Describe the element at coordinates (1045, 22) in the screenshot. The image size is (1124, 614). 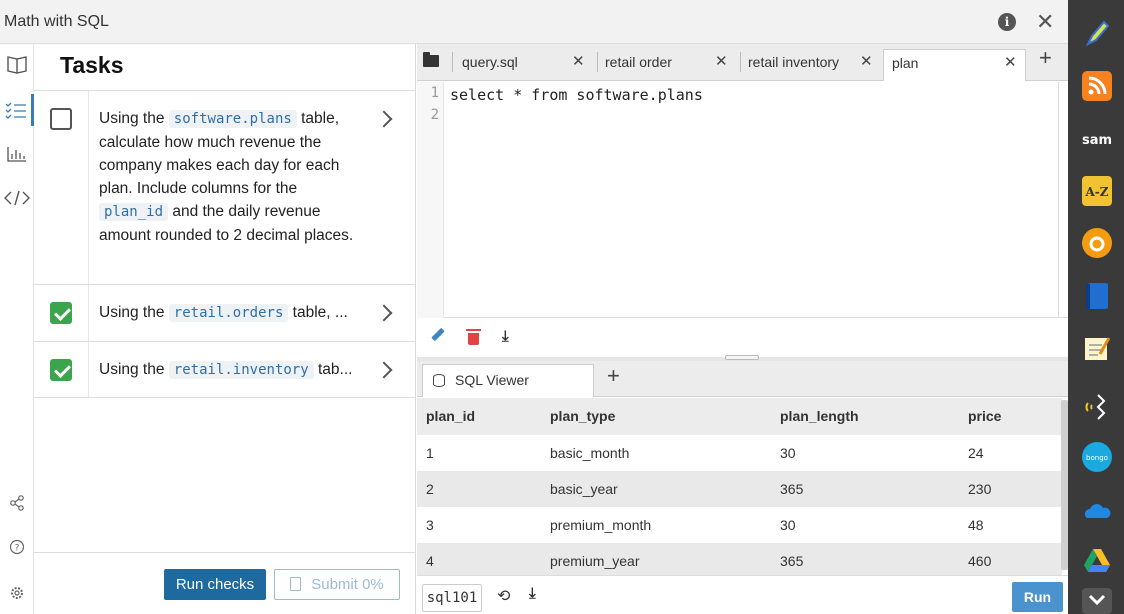
I see `close-icon: ✕` at that location.